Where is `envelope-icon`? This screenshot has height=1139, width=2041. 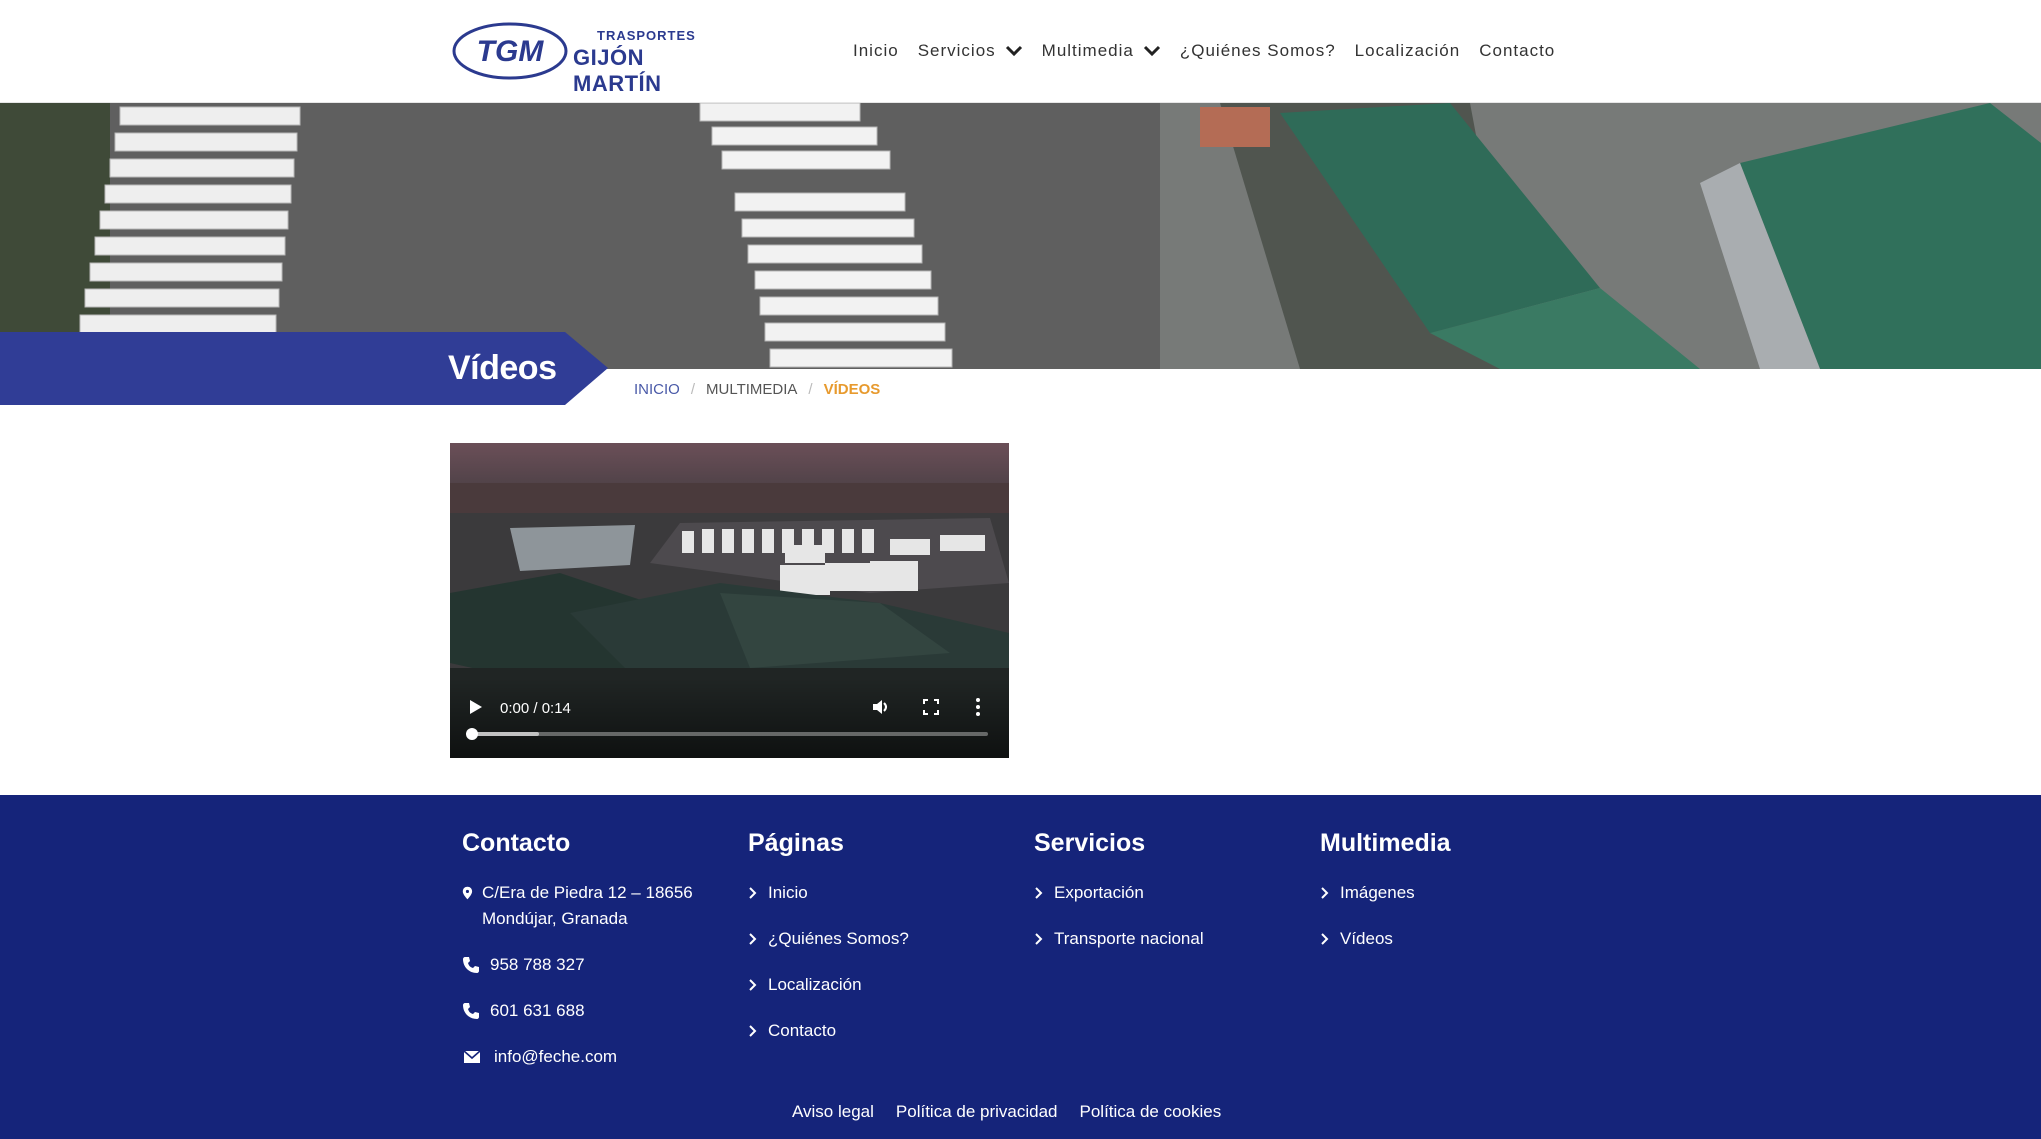 envelope-icon is located at coordinates (472, 1056).